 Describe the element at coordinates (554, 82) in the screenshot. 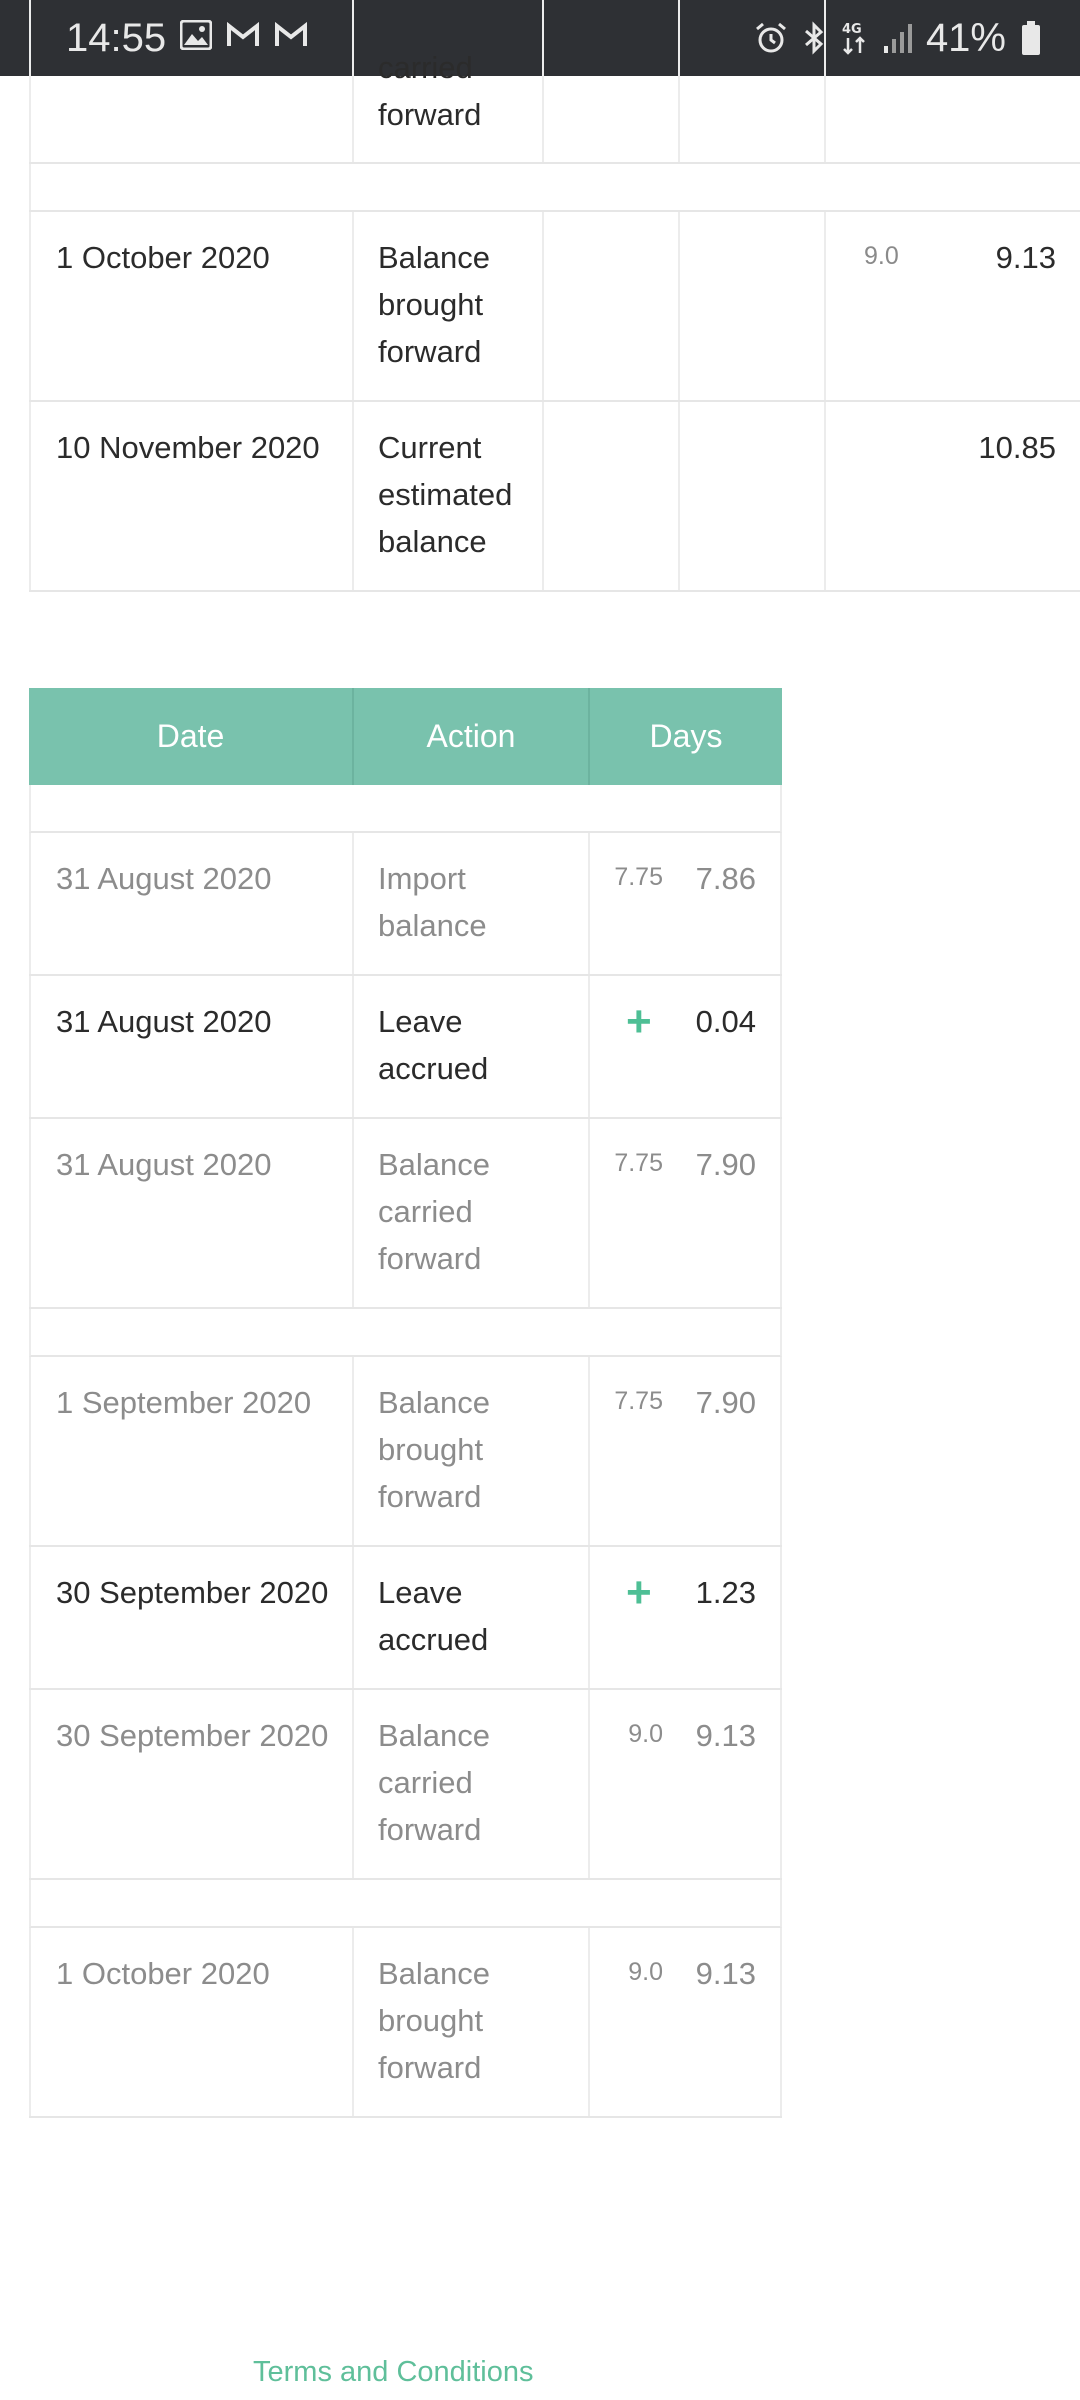

I see `table-row: carried forward` at that location.